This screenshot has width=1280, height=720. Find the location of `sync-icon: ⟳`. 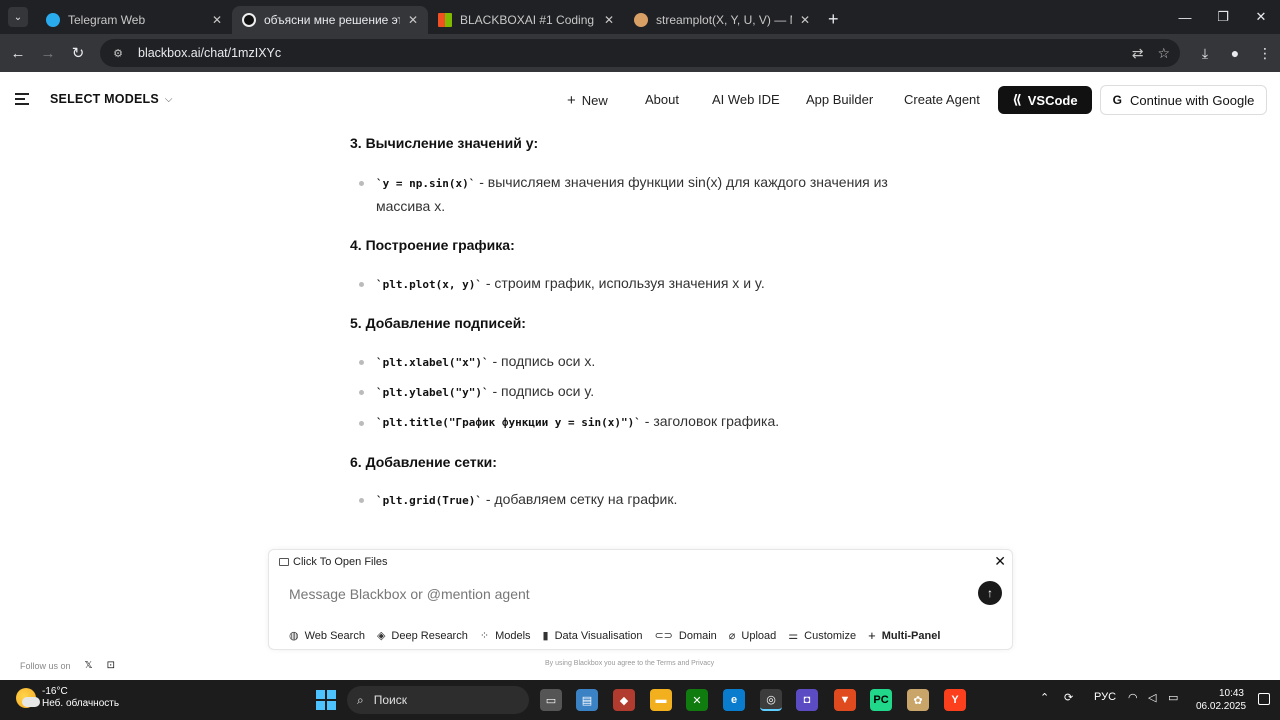

sync-icon: ⟳ is located at coordinates (1068, 697).